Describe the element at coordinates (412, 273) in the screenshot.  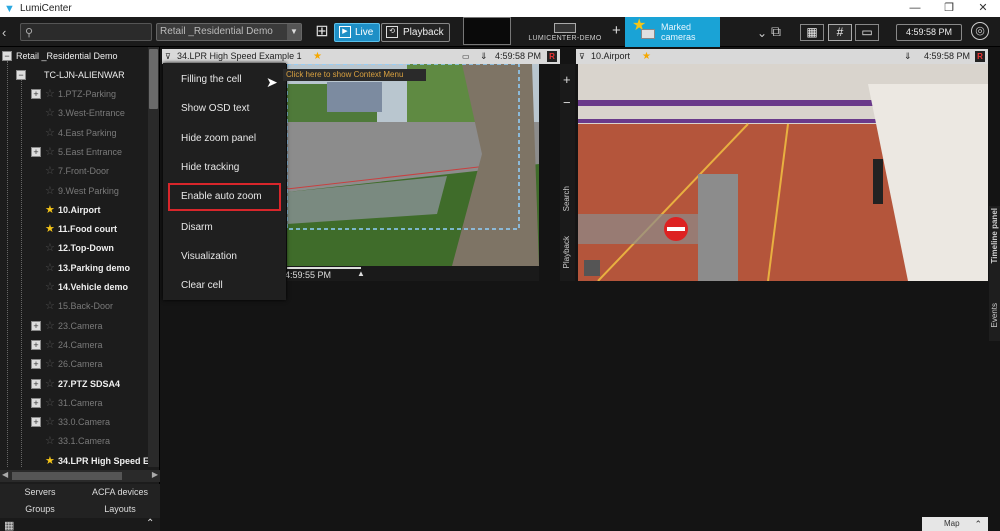
I see `panel1-timeline: ▲ 4:59:55 PM` at that location.